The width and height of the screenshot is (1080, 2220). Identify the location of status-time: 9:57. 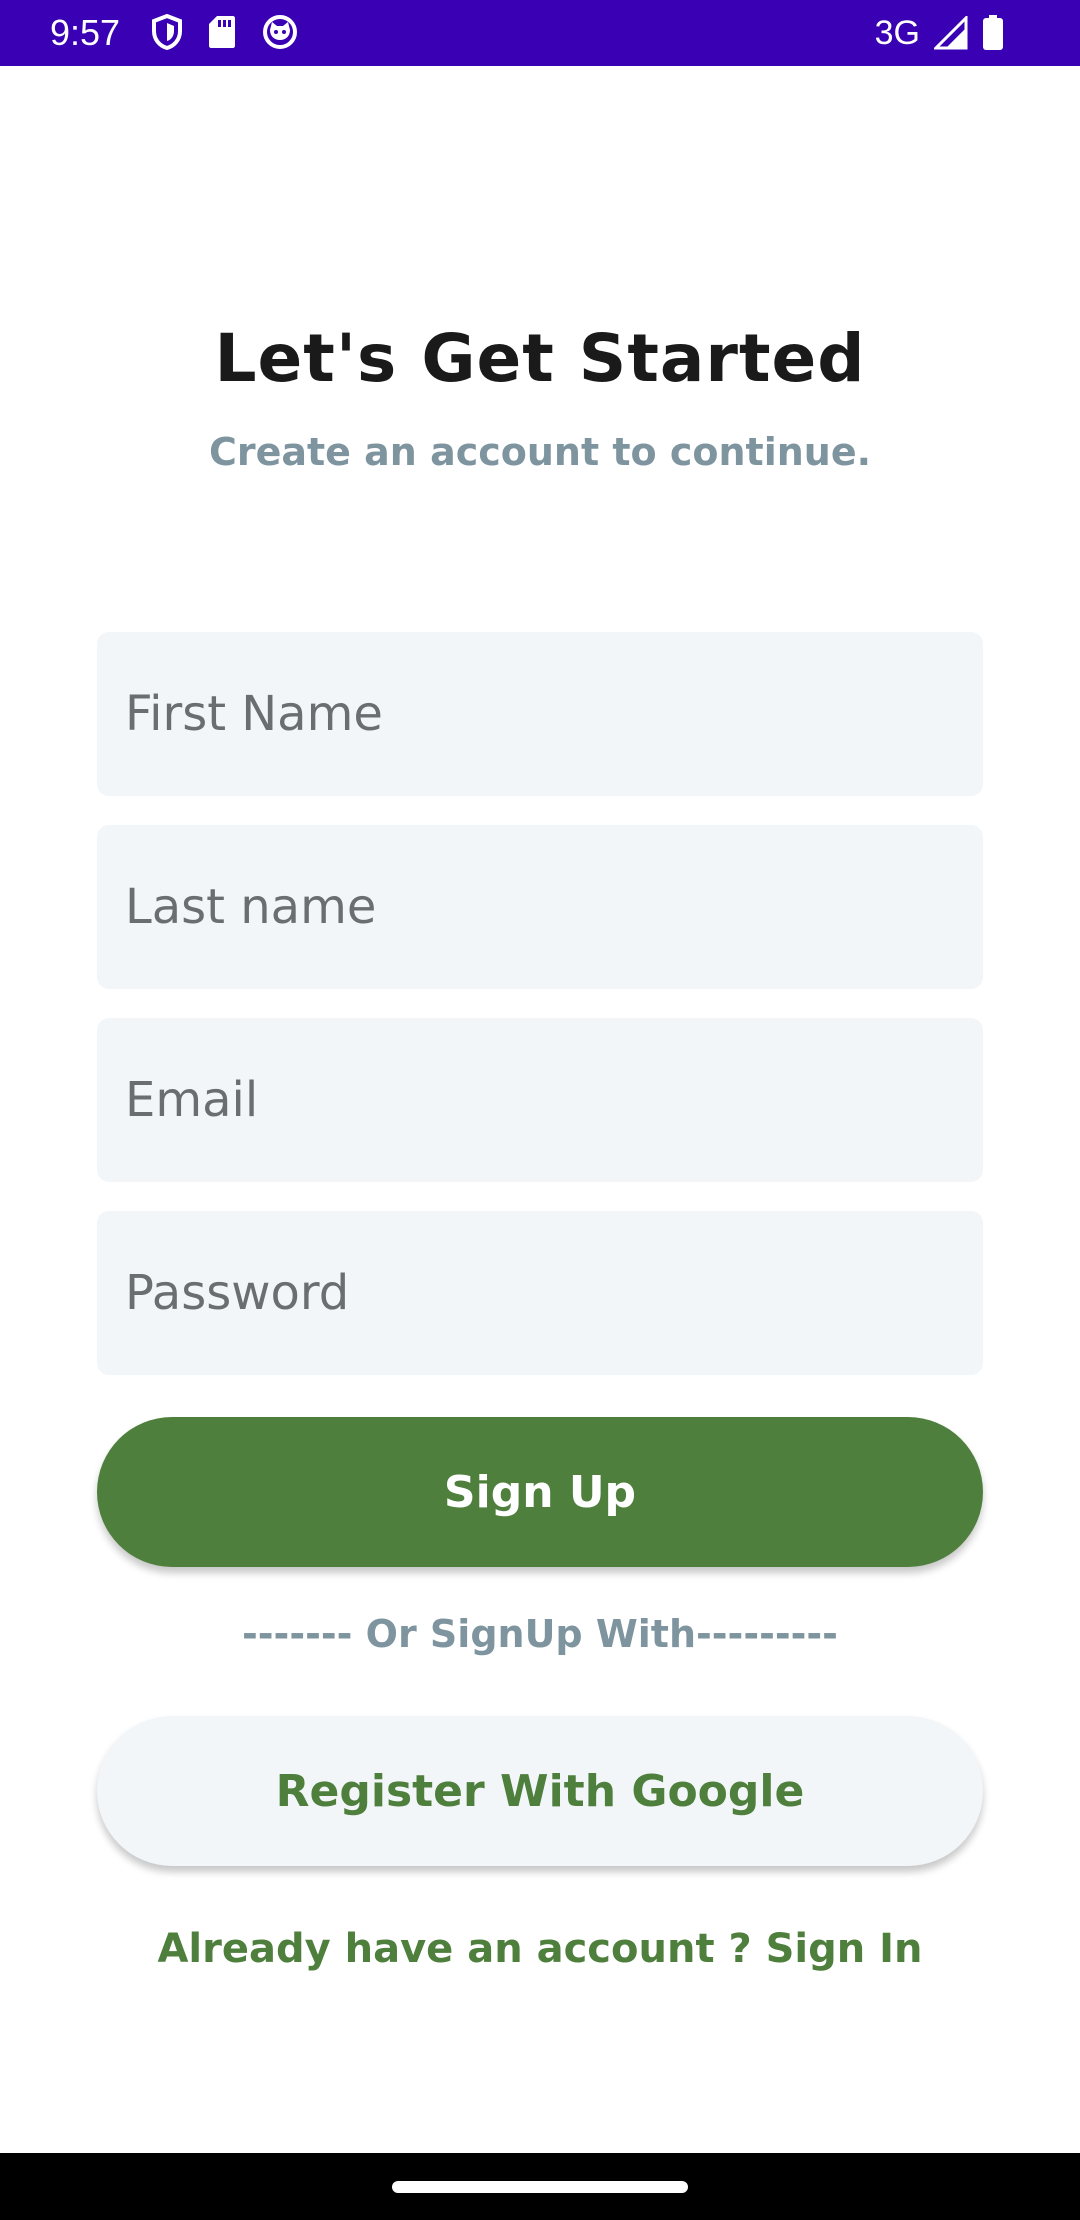
(85, 32).